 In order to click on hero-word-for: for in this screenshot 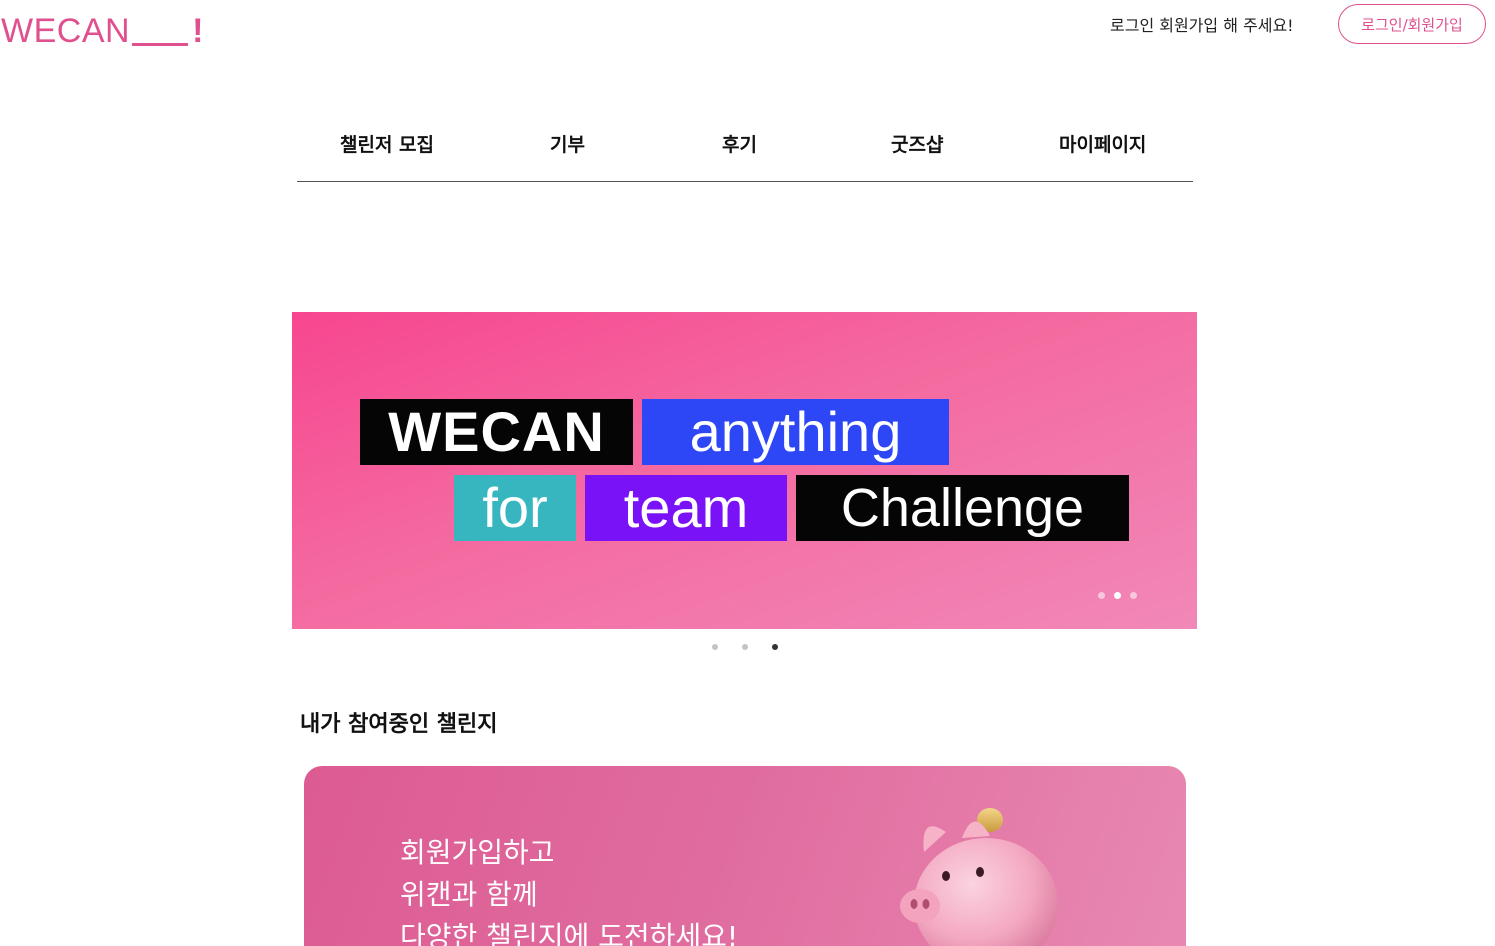, I will do `click(515, 508)`.